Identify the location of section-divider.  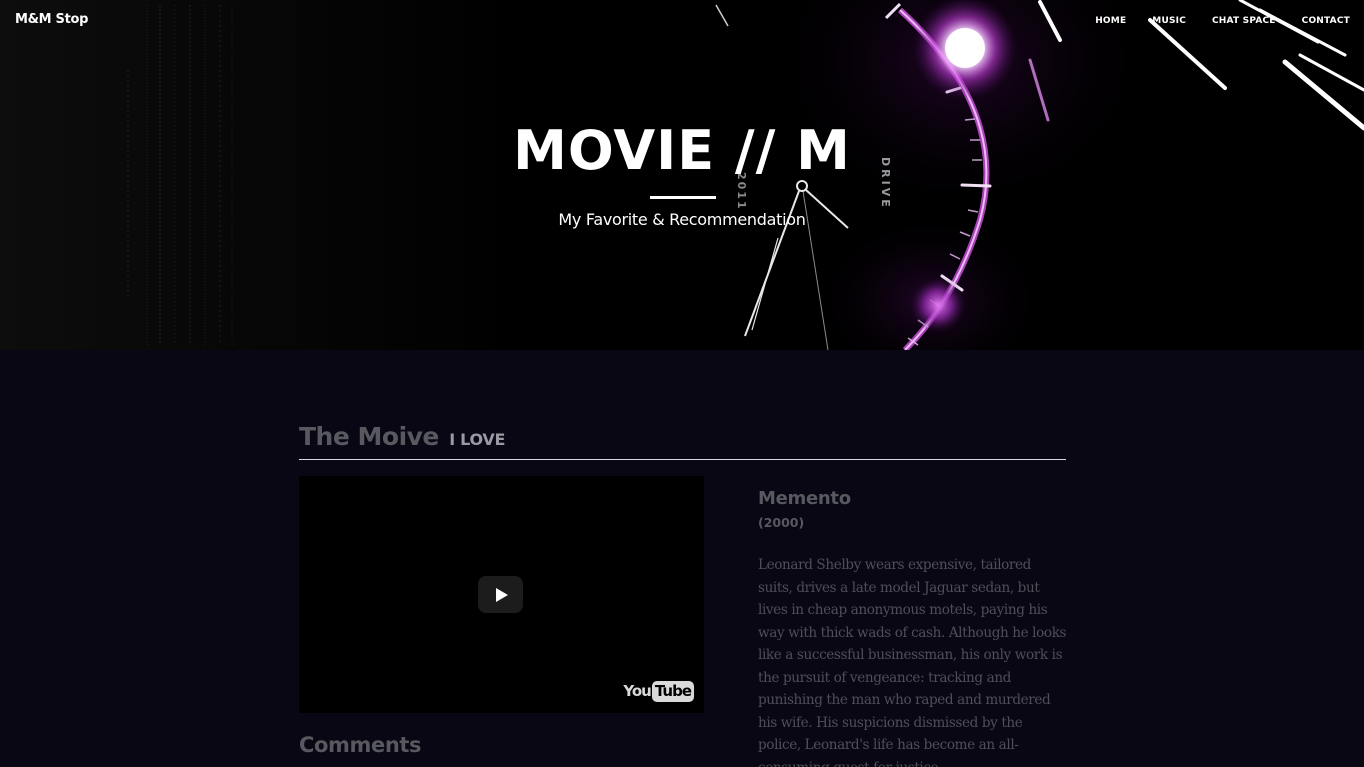
(682, 459).